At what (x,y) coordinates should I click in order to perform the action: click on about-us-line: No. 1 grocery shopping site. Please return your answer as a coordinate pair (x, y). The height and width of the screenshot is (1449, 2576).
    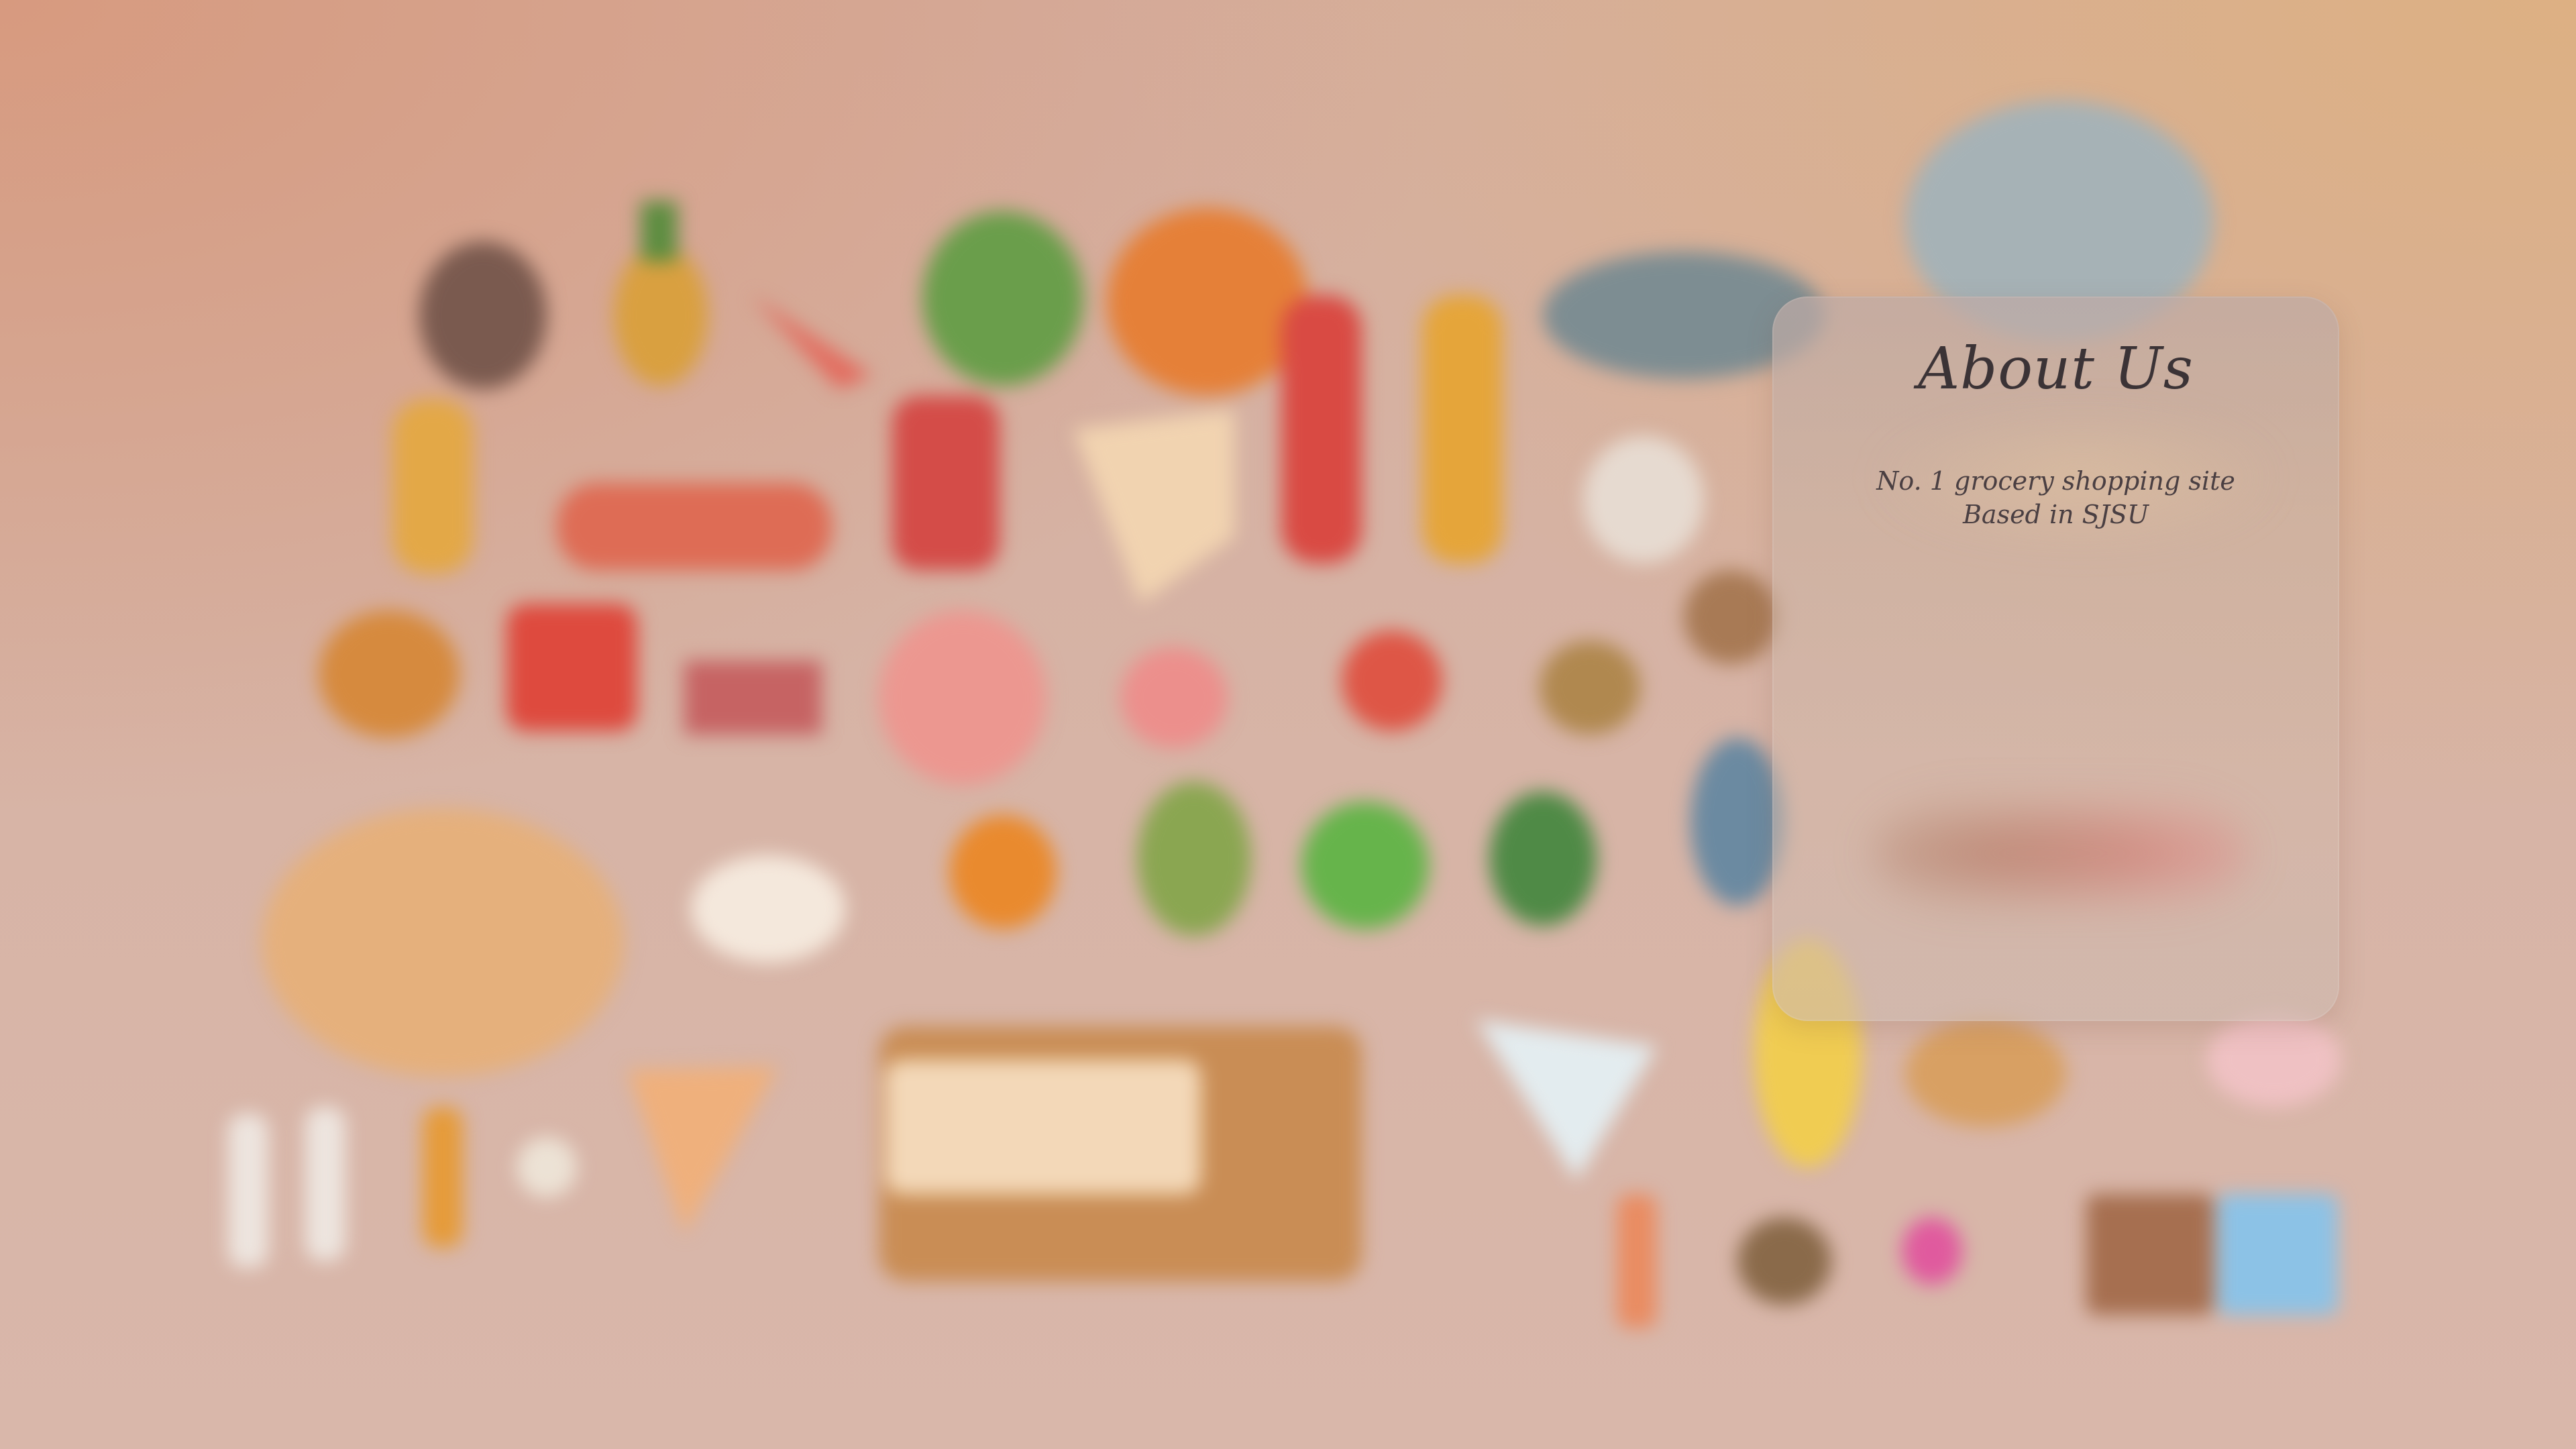
    Looking at the image, I should click on (2055, 481).